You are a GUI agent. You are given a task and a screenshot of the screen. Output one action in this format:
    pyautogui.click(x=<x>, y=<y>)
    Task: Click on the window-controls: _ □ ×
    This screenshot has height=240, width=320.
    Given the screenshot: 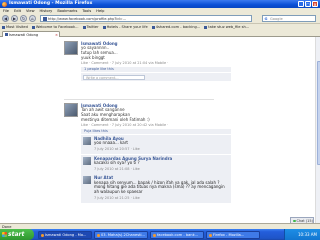 What is the action you would take?
    pyautogui.click(x=308, y=4)
    